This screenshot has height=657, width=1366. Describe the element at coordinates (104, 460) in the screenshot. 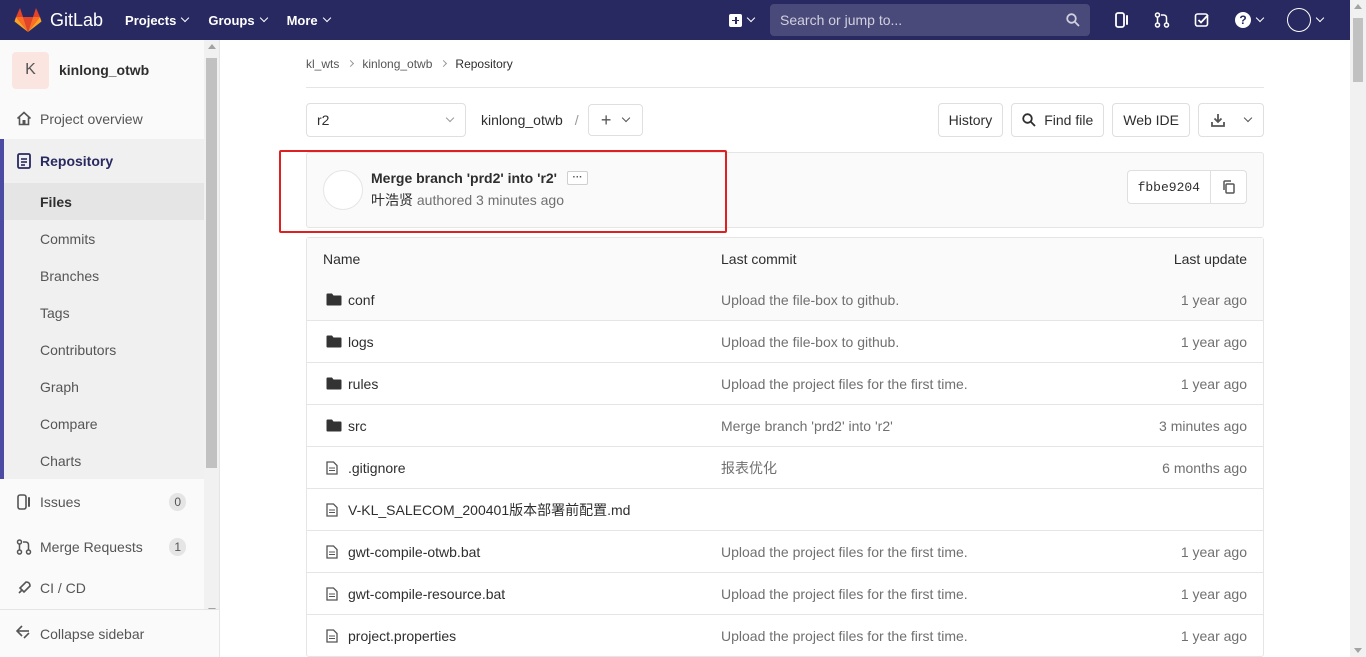

I see `sidebar-subitem-charts: Charts` at that location.